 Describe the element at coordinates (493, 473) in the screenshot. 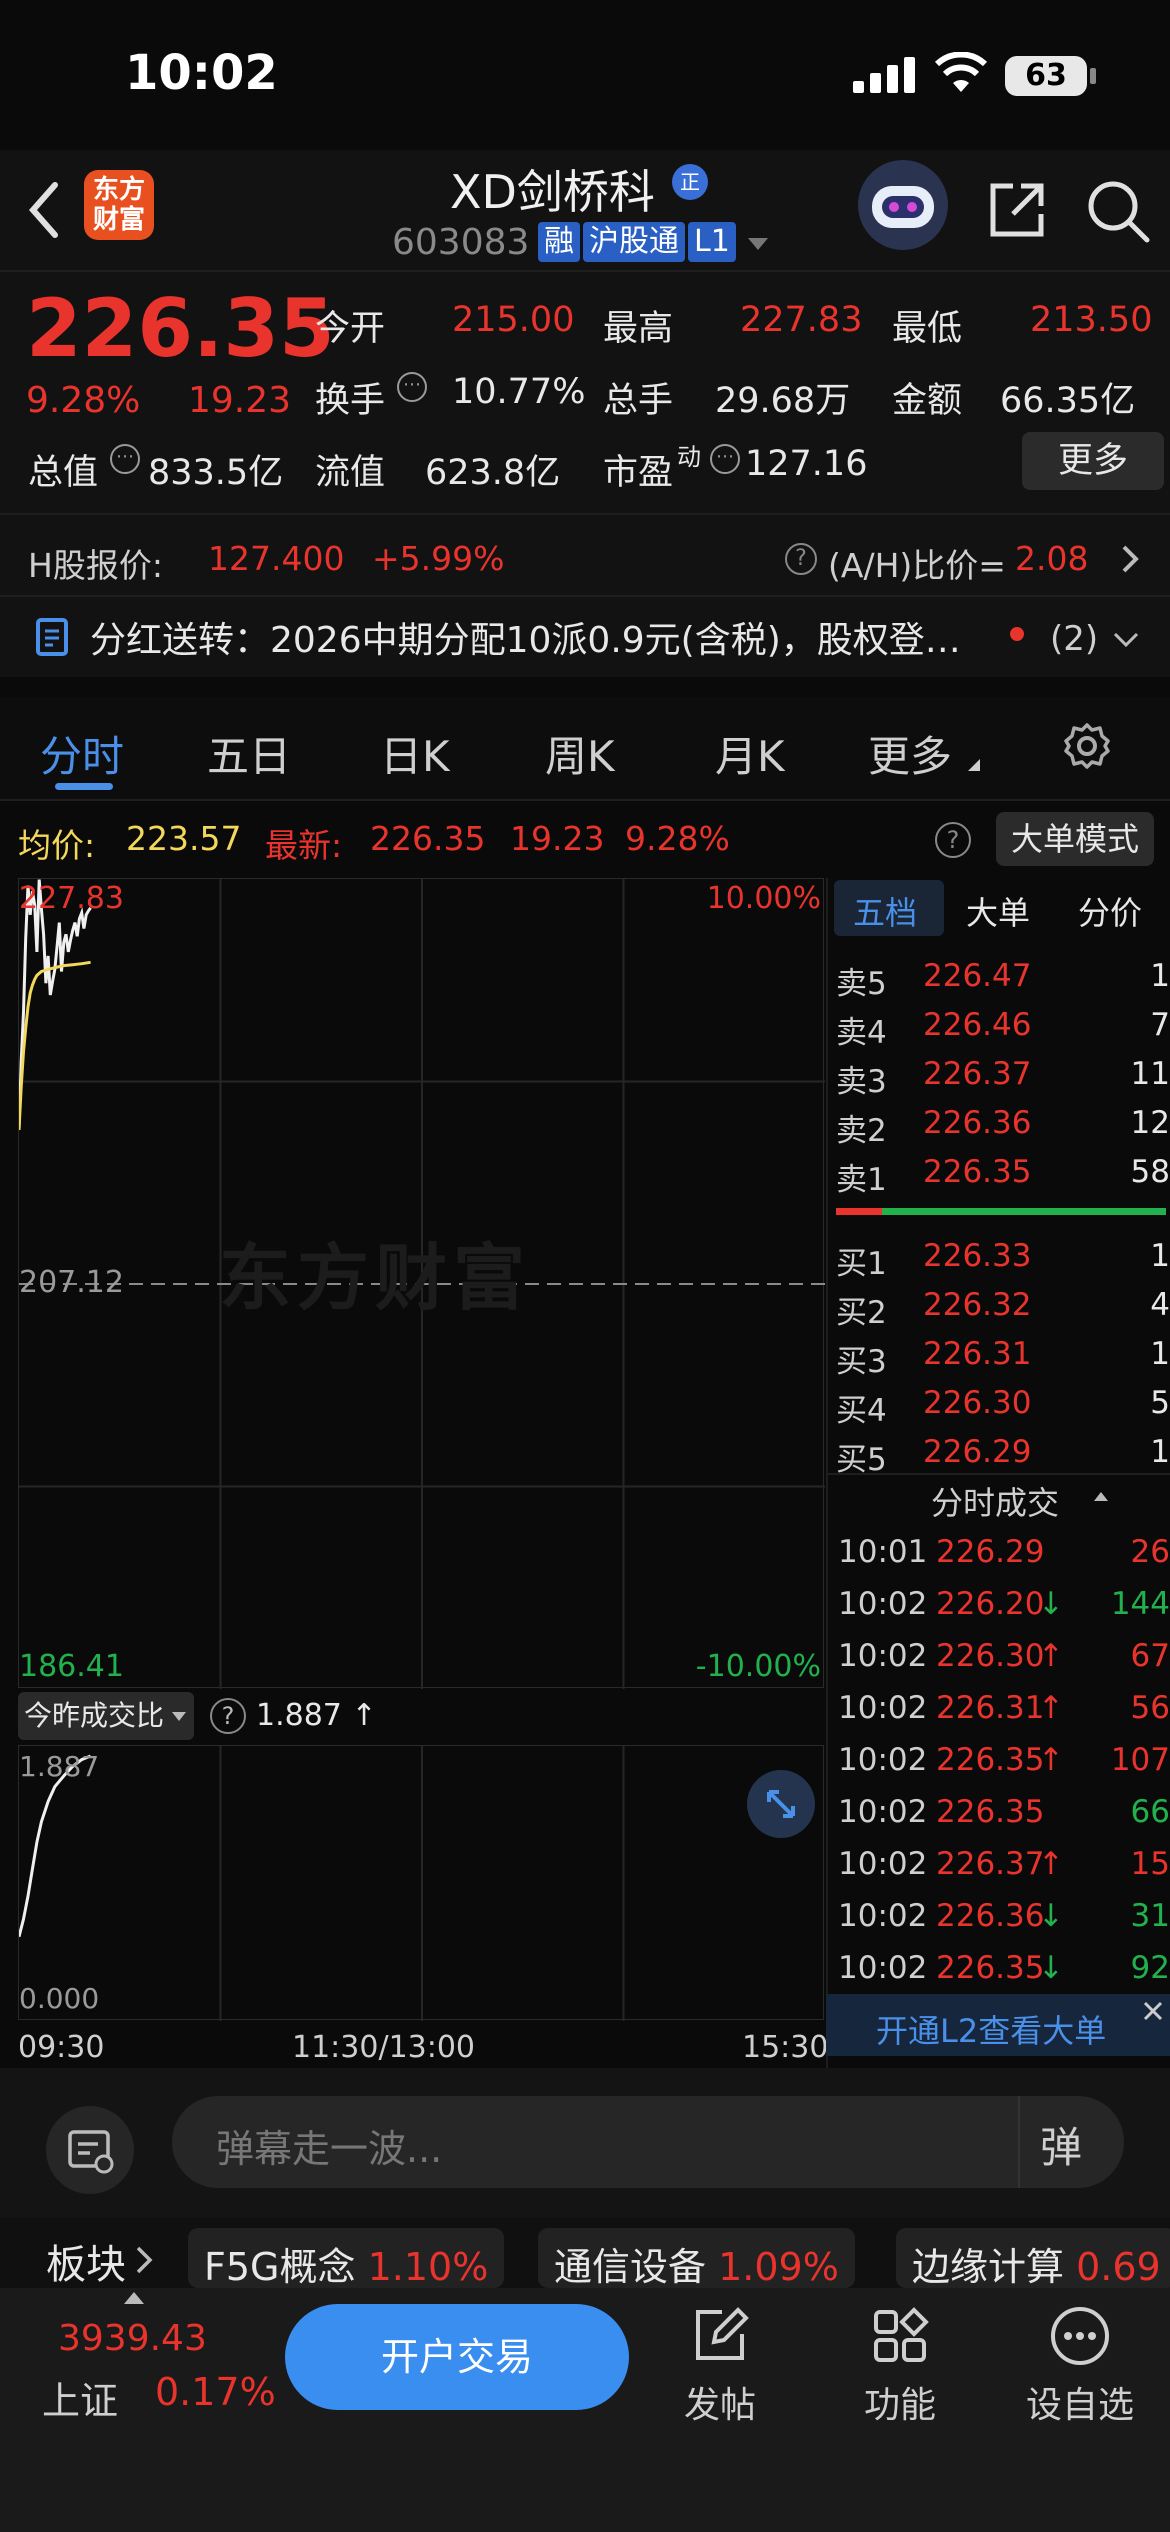

I see `float-value: 623.8亿` at that location.